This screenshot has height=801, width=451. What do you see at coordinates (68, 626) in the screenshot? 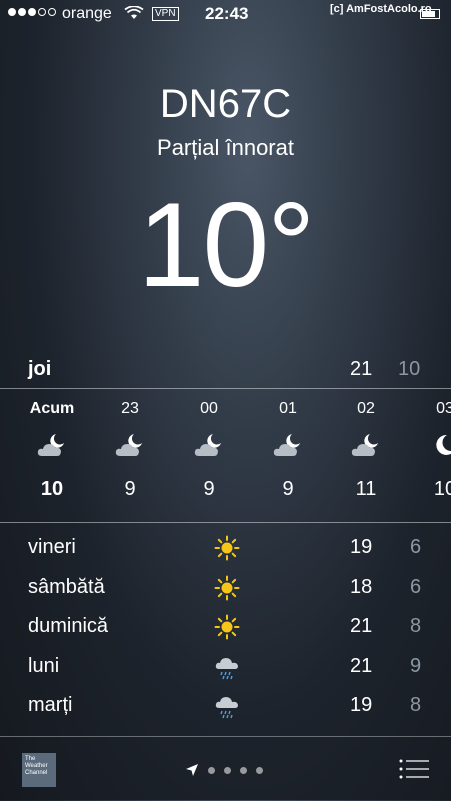
I see `day-name: duminică` at bounding box center [68, 626].